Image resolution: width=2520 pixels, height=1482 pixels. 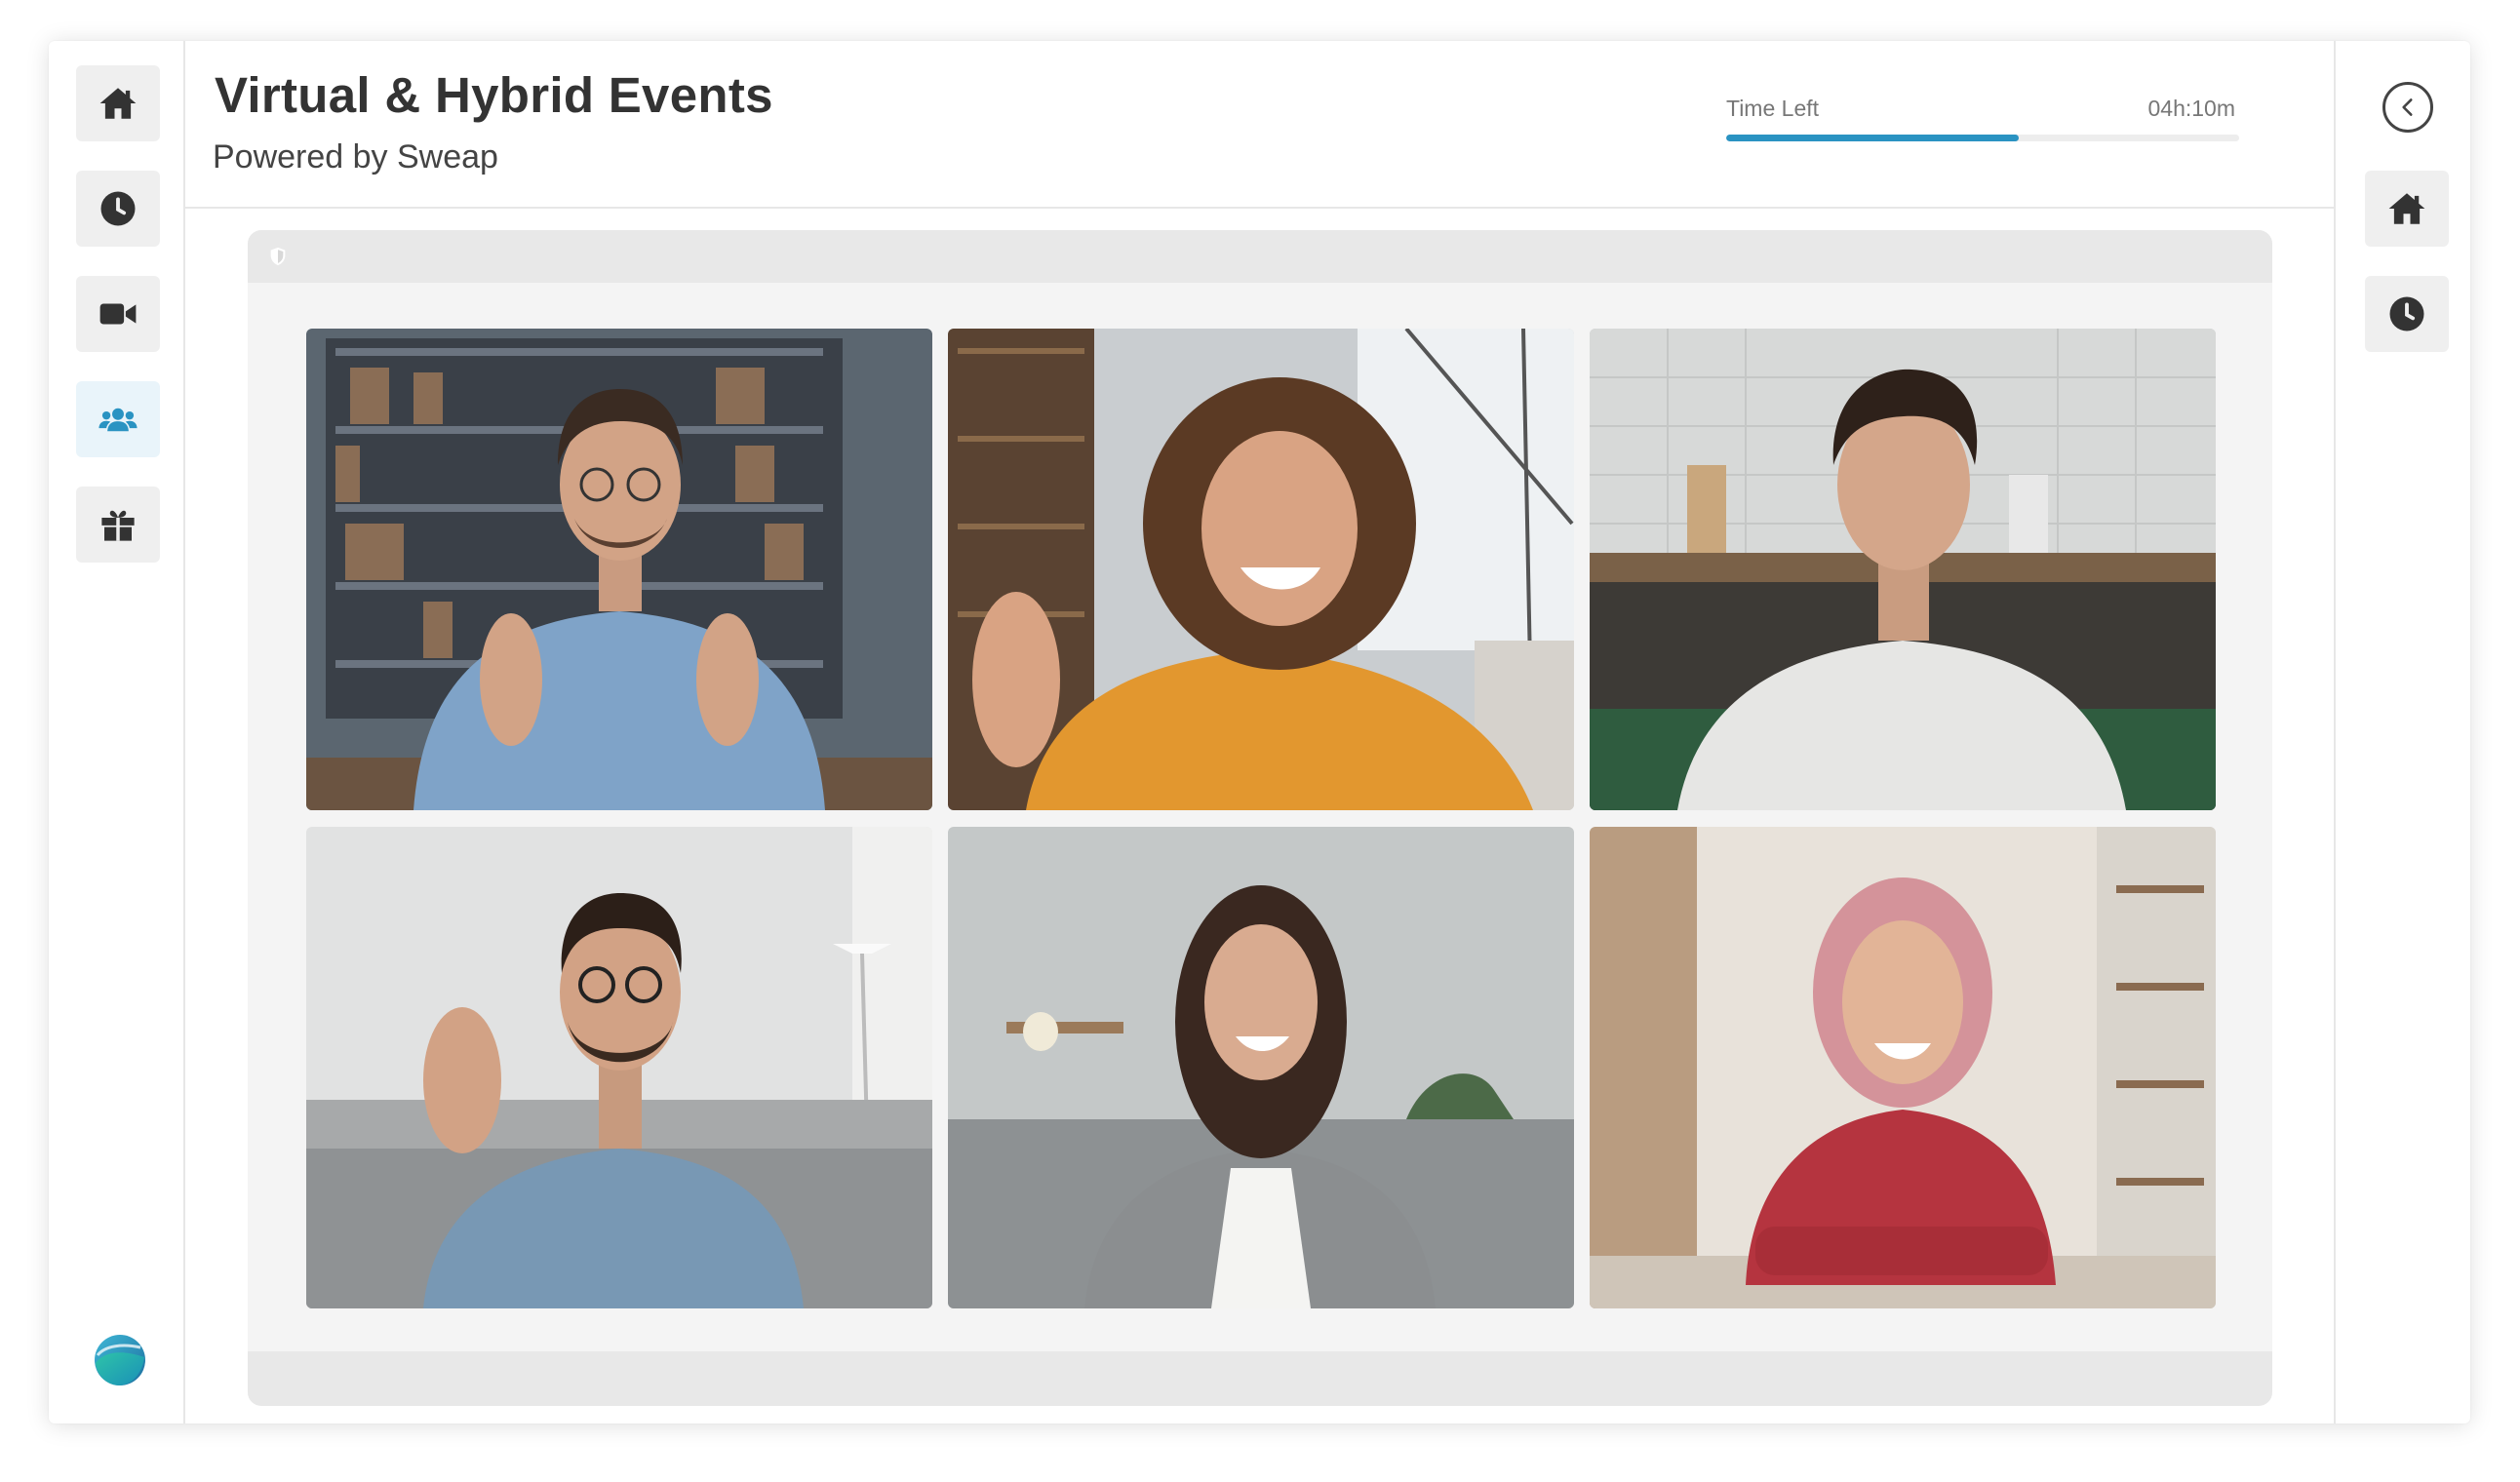 I want to click on time-progress-bar, so click(x=1982, y=138).